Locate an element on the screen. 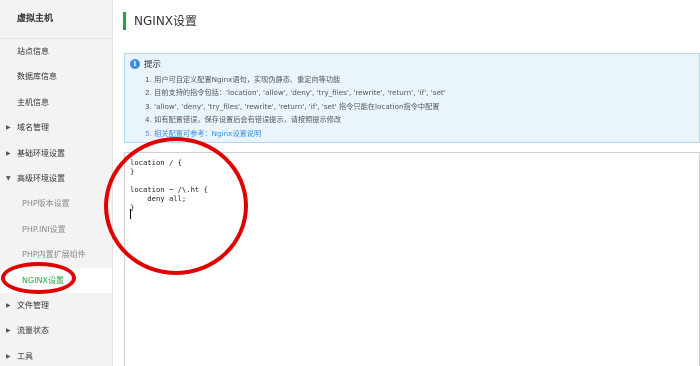 The height and width of the screenshot is (366, 700). code-line: location / { is located at coordinates (156, 162).